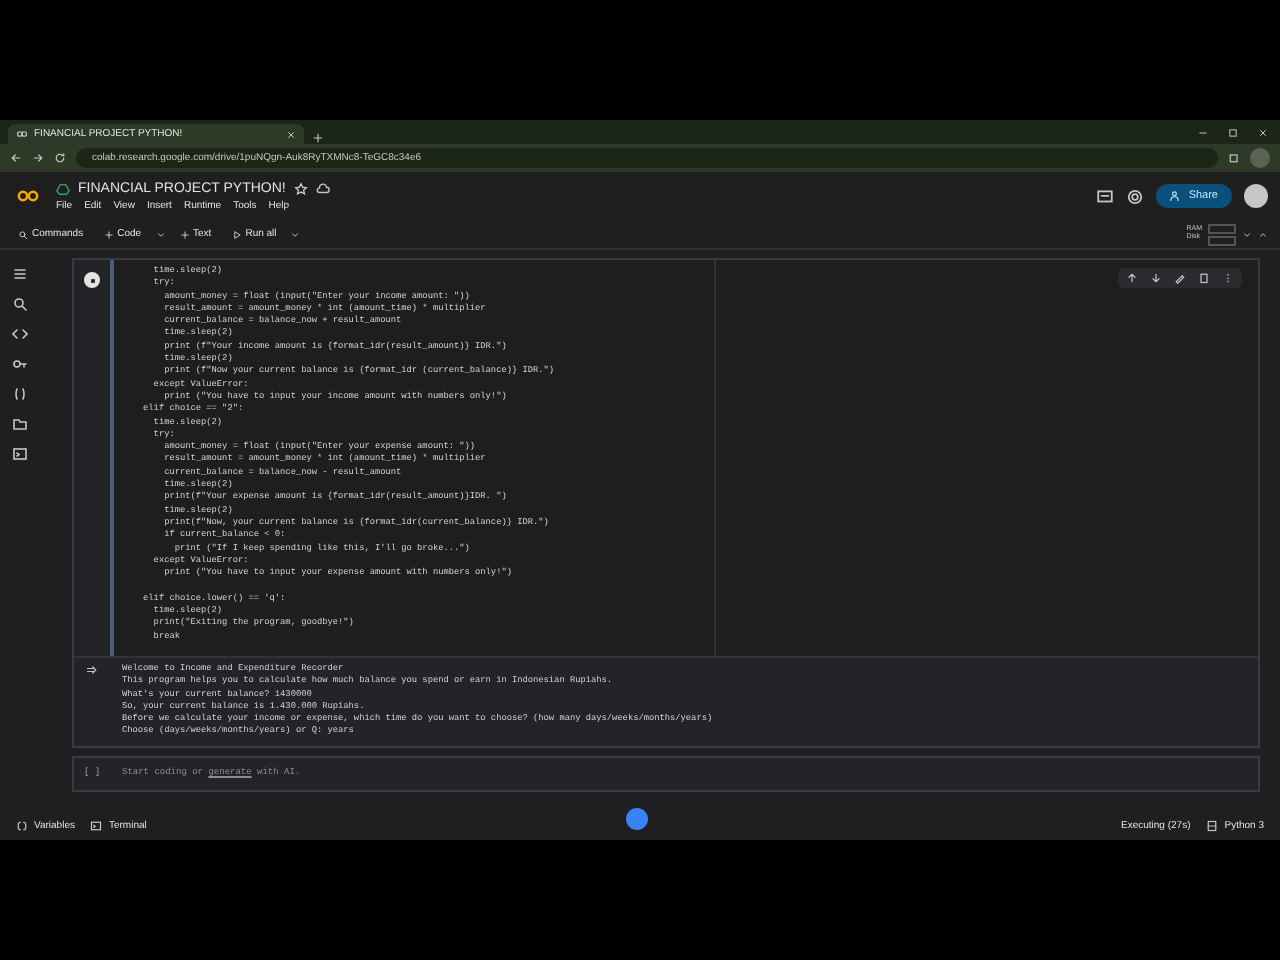  What do you see at coordinates (1256, 196) in the screenshot?
I see `user-avatar` at bounding box center [1256, 196].